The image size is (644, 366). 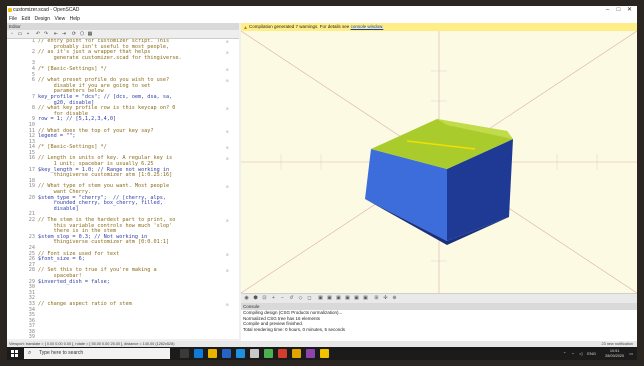 I want to click on zoom-out-icon: −, so click(x=282, y=298).